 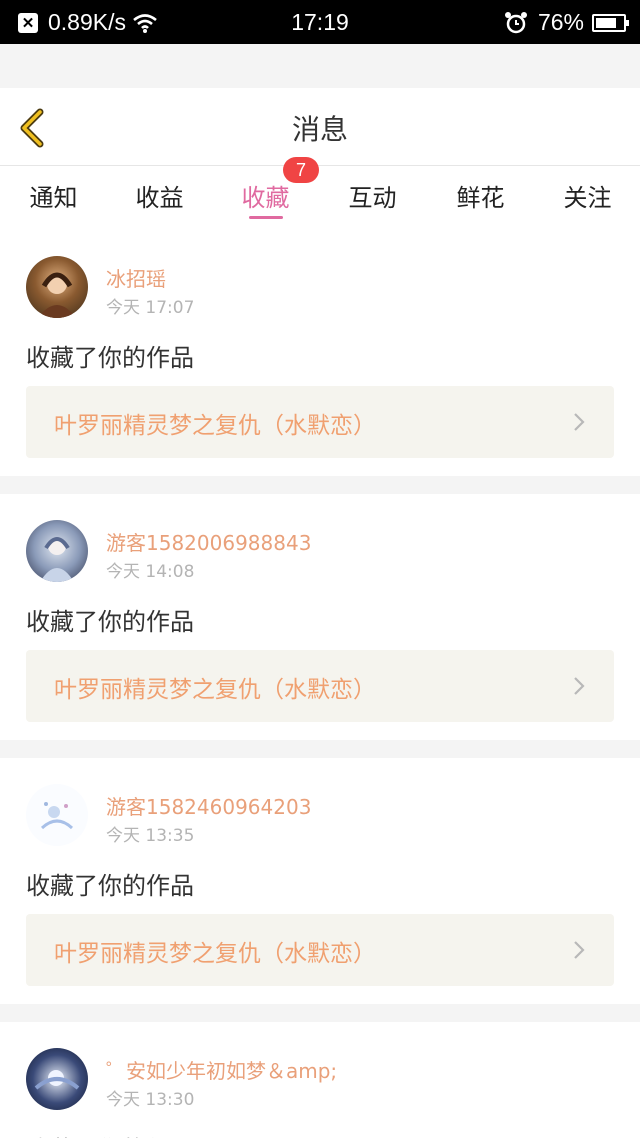 I want to click on page-title: 消息, so click(x=319, y=129).